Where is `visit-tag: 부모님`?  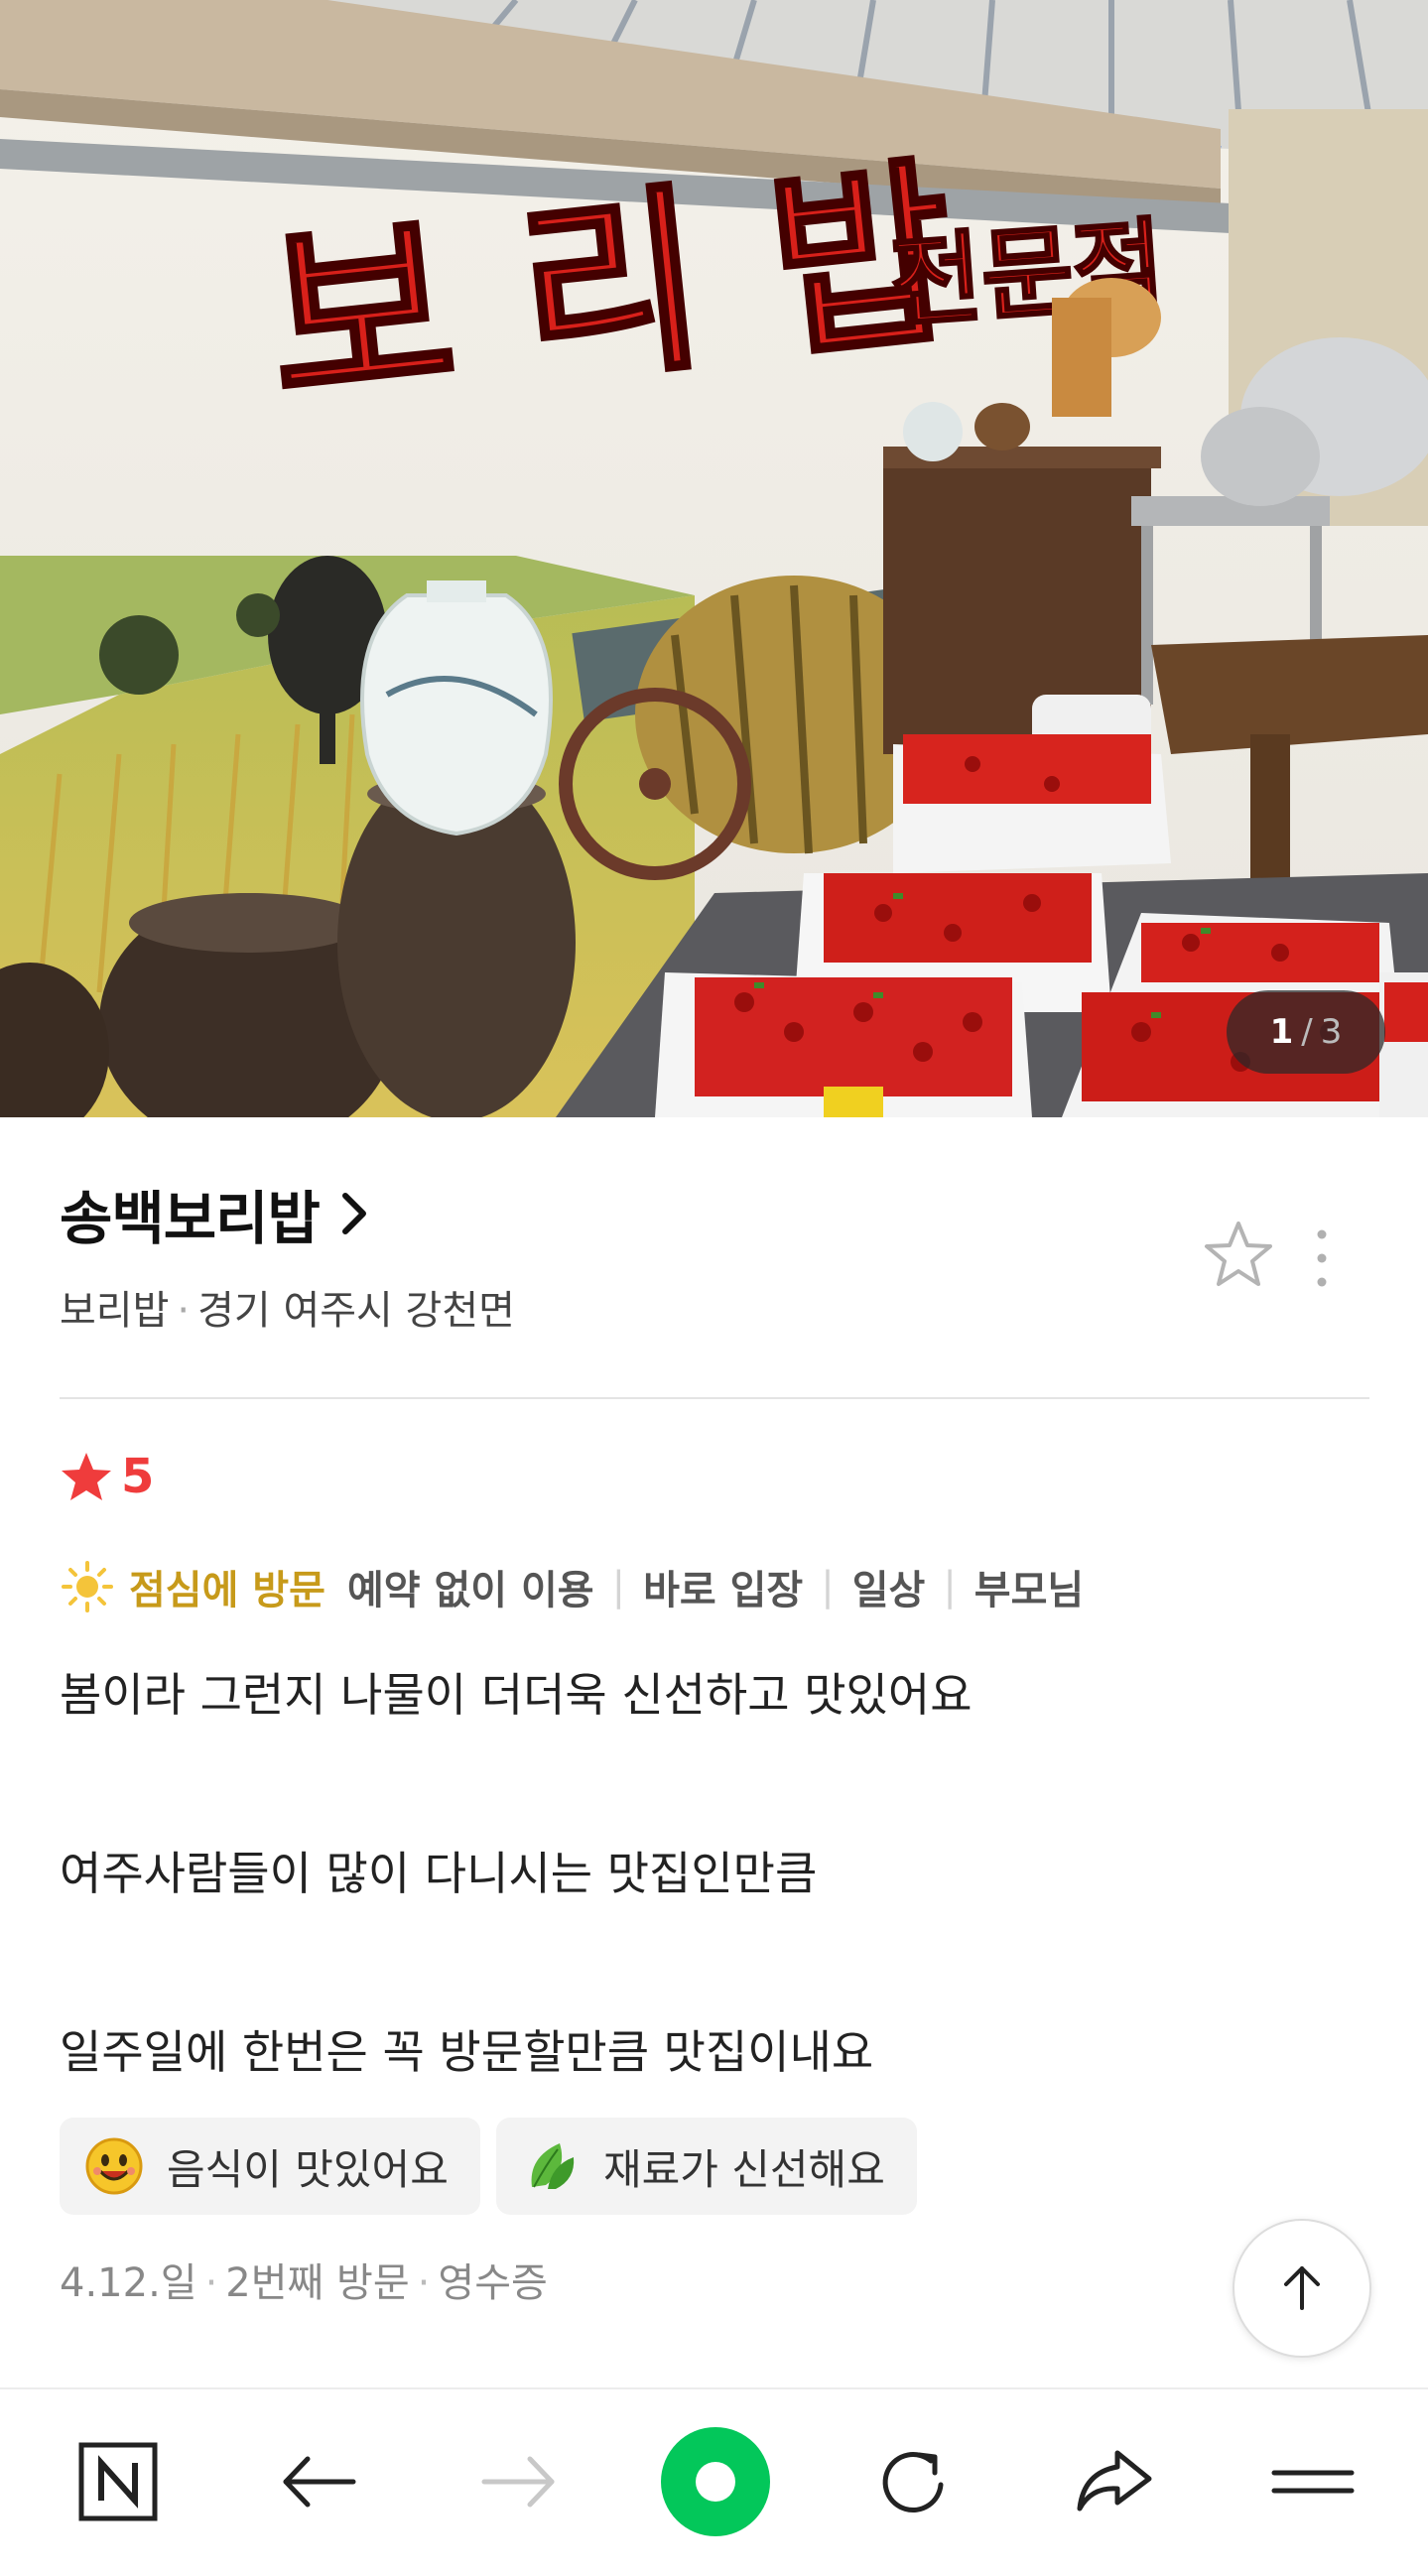
visit-tag: 부모님 is located at coordinates (1029, 1591).